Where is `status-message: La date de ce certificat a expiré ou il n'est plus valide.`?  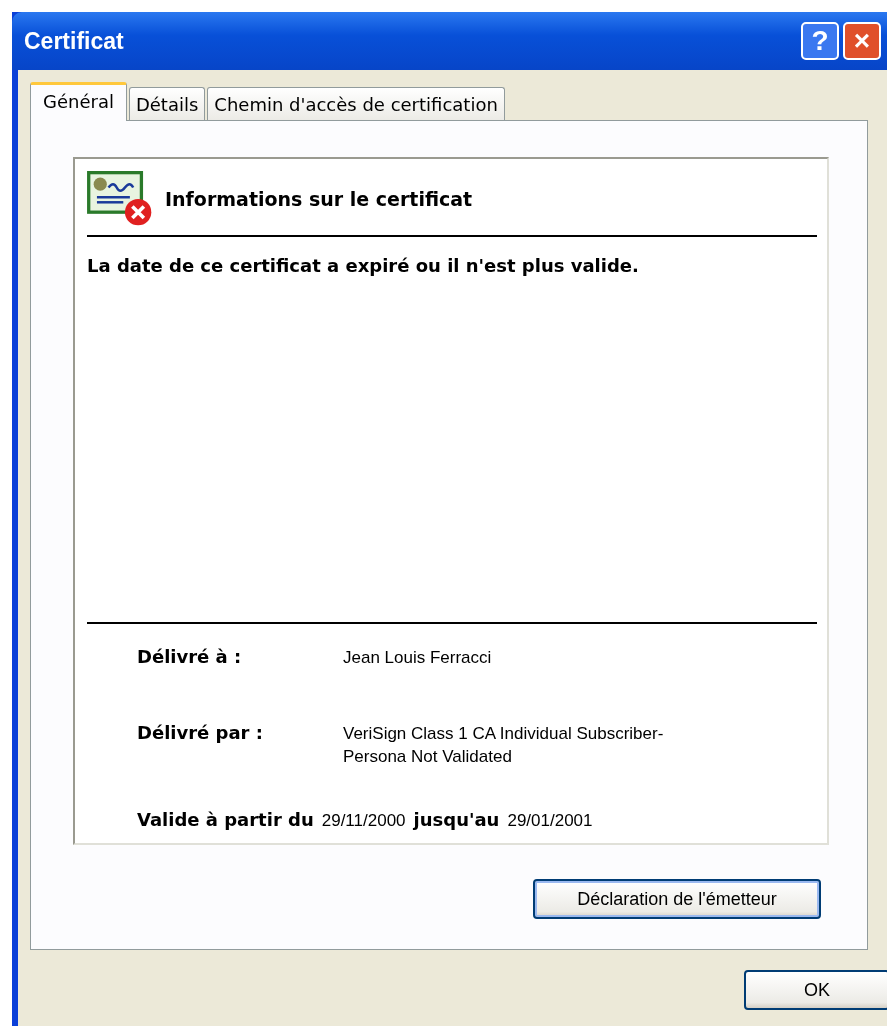
status-message: La date de ce certificat a expiré ou il n'est plus valide. is located at coordinates (363, 265).